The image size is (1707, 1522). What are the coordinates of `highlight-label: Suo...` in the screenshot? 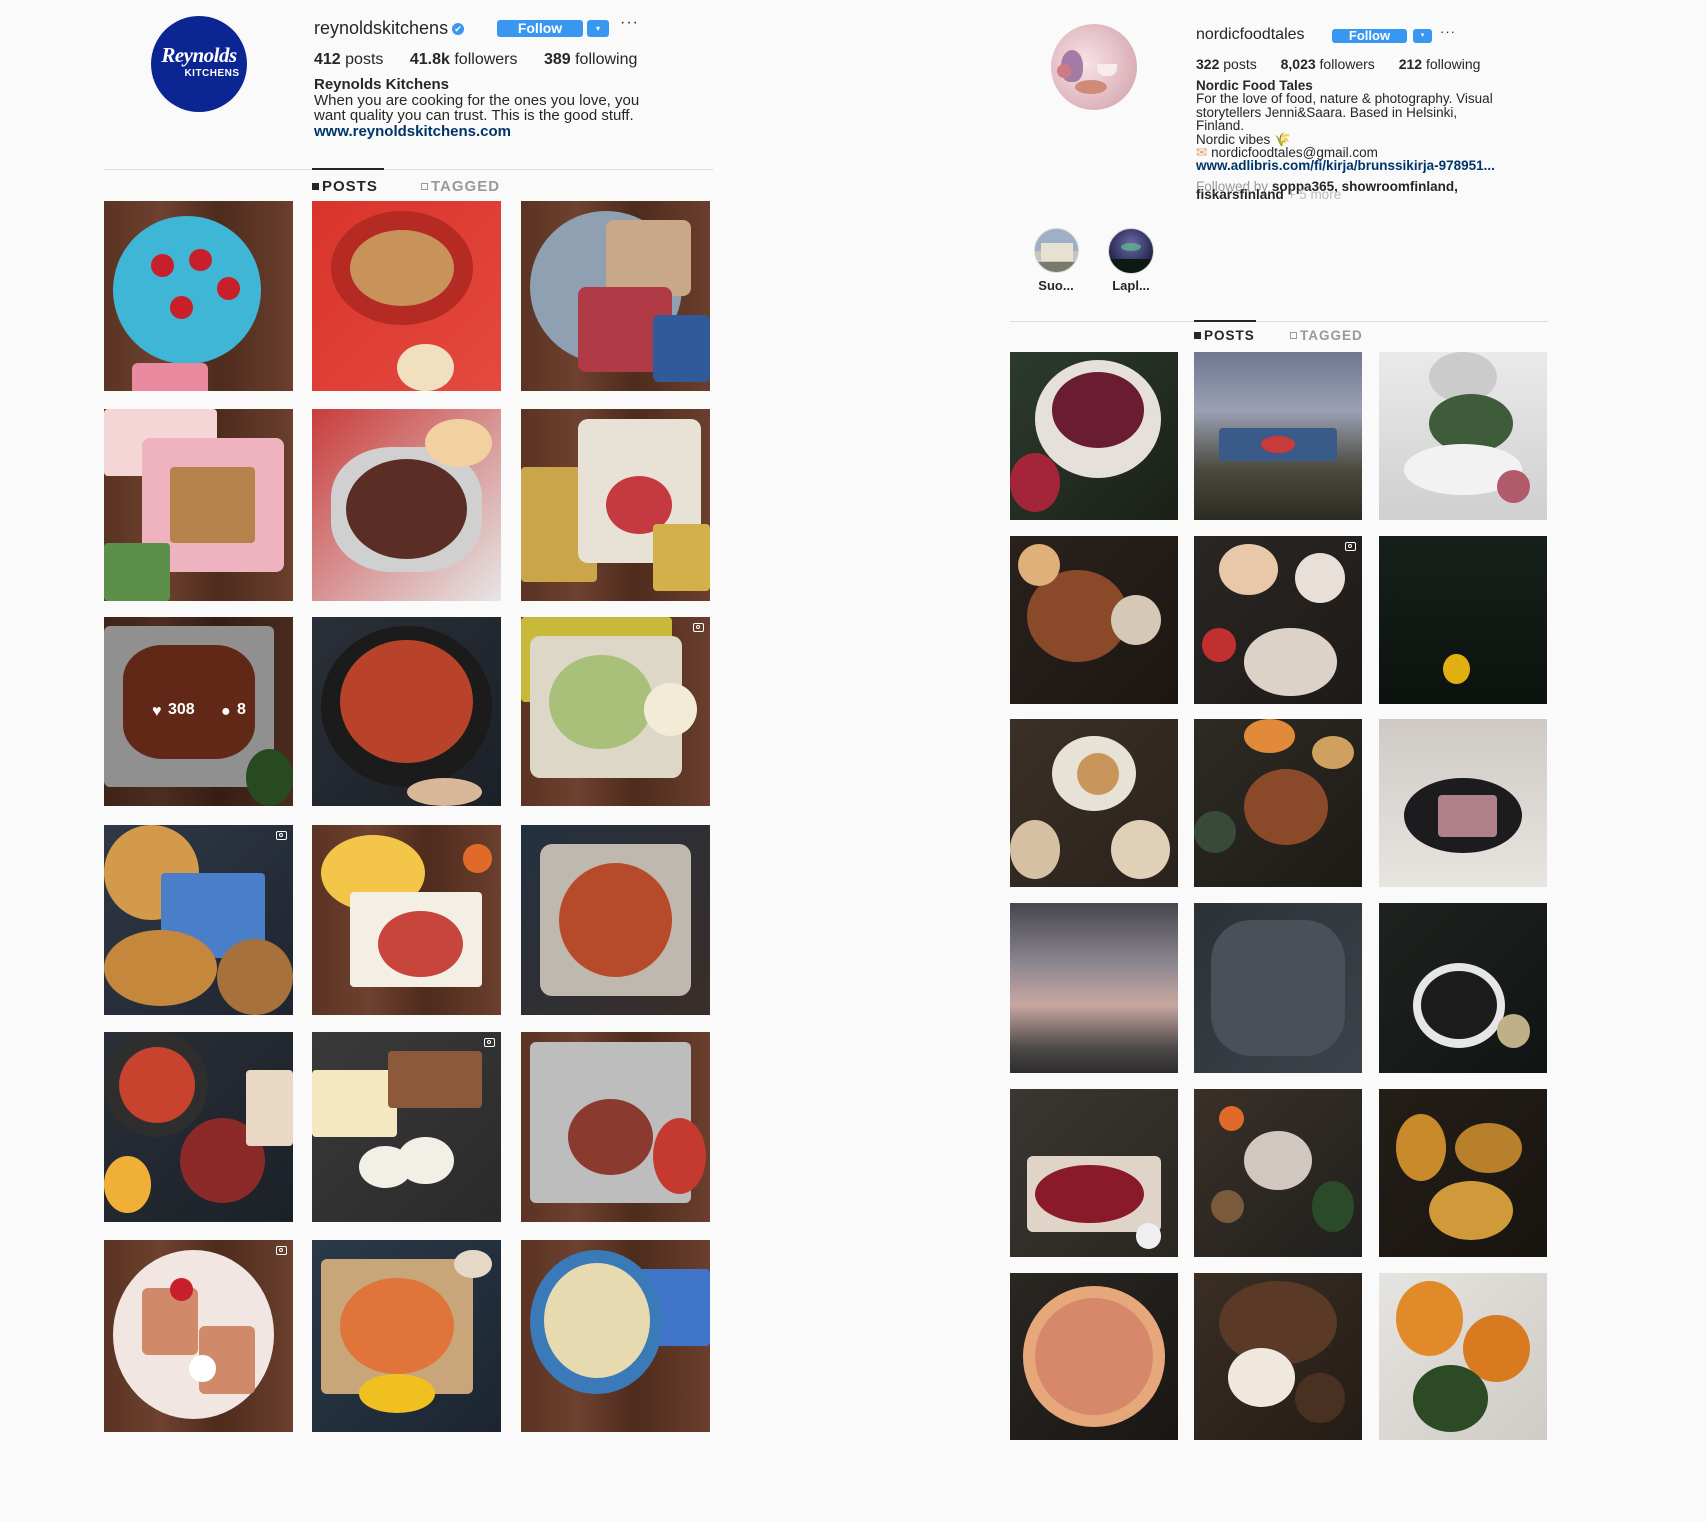 It's located at (1056, 285).